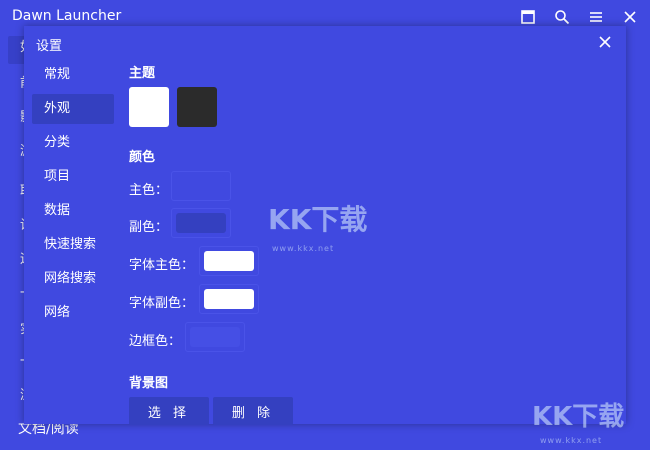 The image size is (650, 450). I want to click on app-title: Dawn Launcher, so click(67, 16).